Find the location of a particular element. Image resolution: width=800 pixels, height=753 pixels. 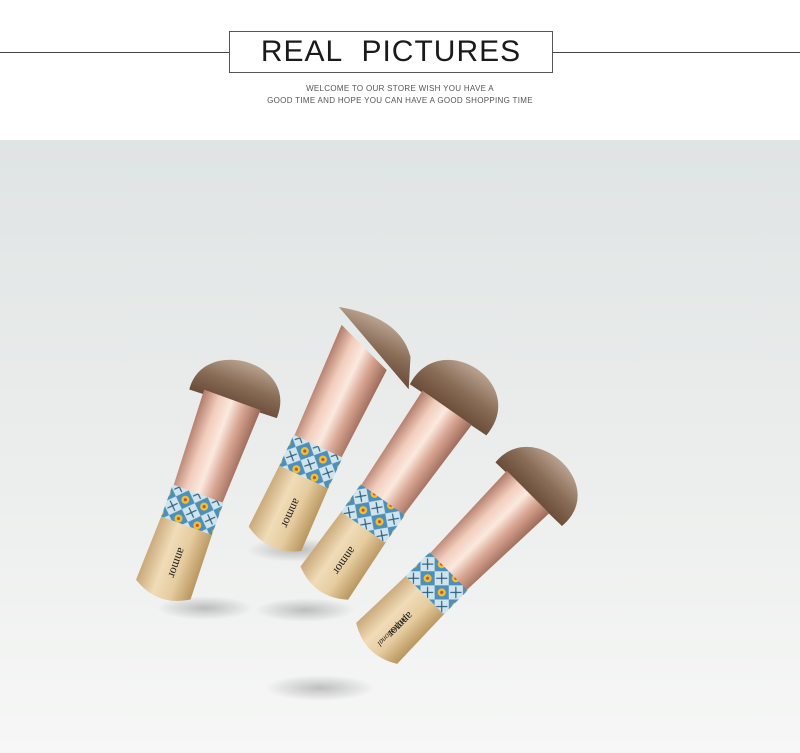

title-frame: REAL PICTURES is located at coordinates (391, 52).